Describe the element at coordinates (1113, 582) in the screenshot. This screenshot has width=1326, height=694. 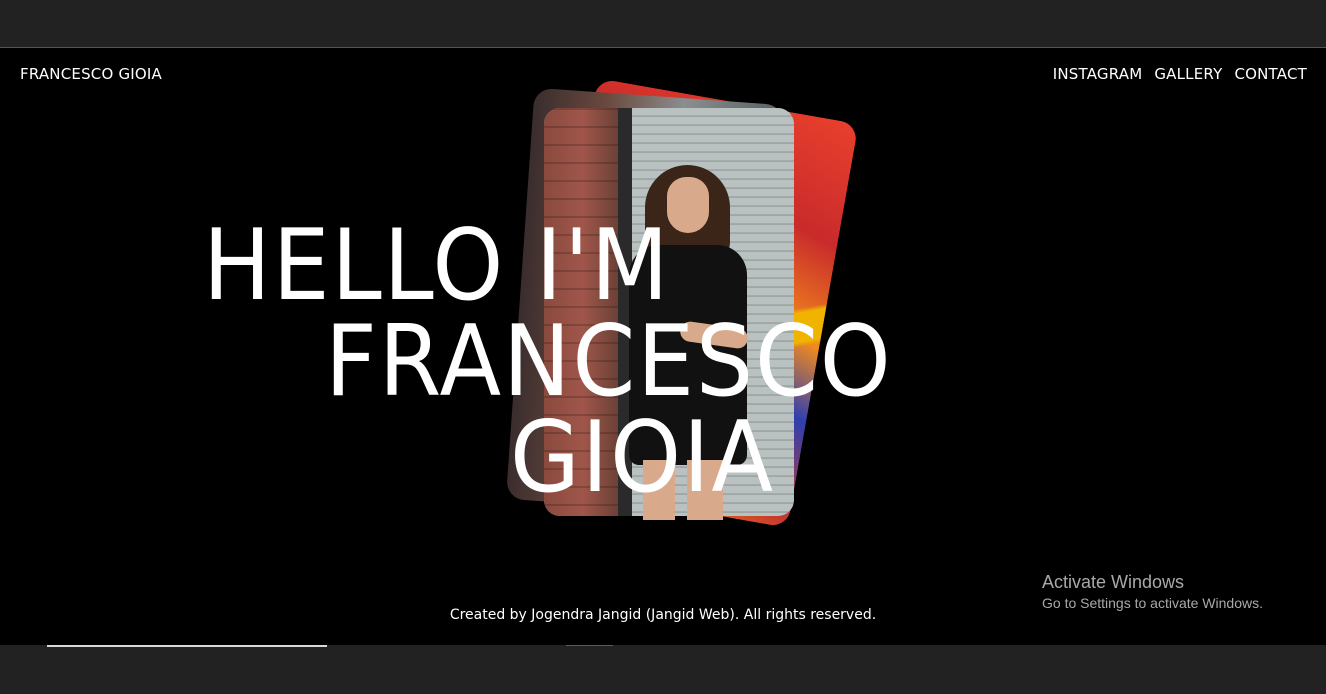
I see `watermark-title: Activate Windows` at that location.